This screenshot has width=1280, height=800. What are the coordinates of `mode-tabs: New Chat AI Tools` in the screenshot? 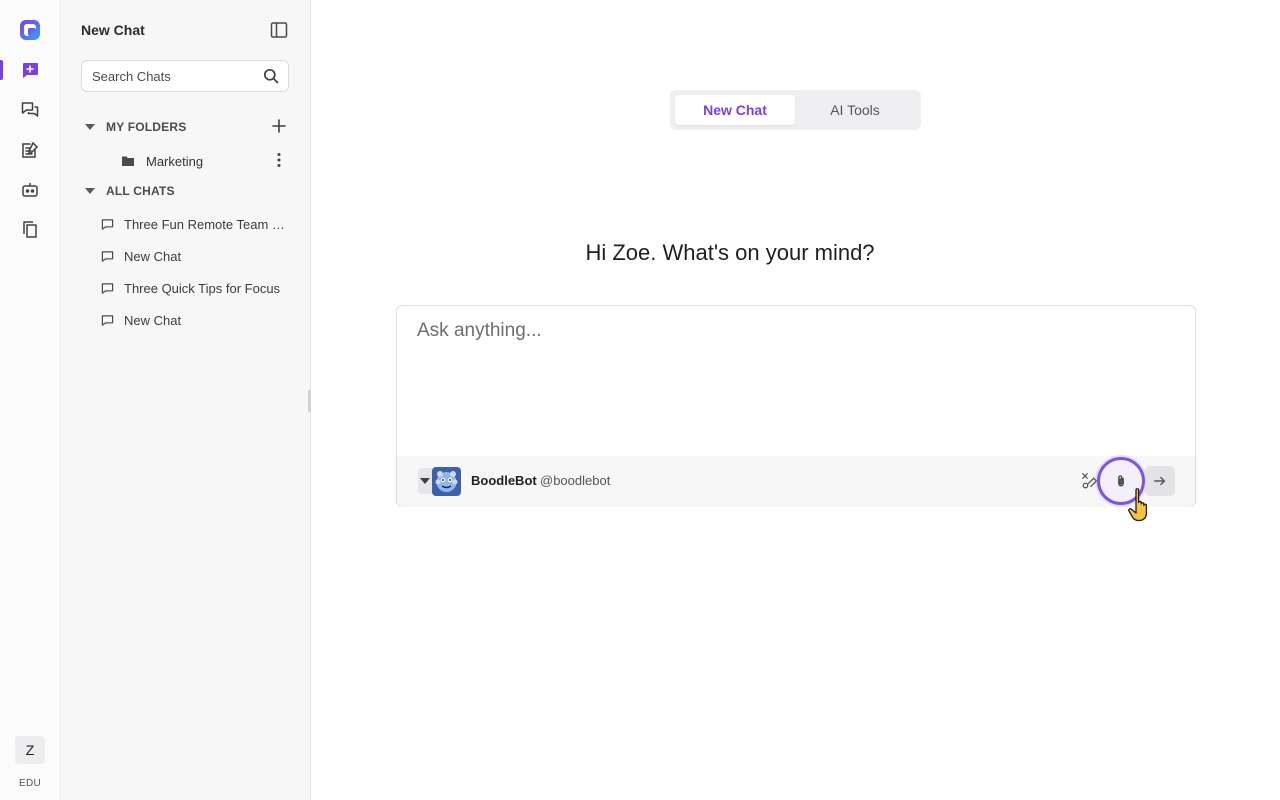 It's located at (795, 110).